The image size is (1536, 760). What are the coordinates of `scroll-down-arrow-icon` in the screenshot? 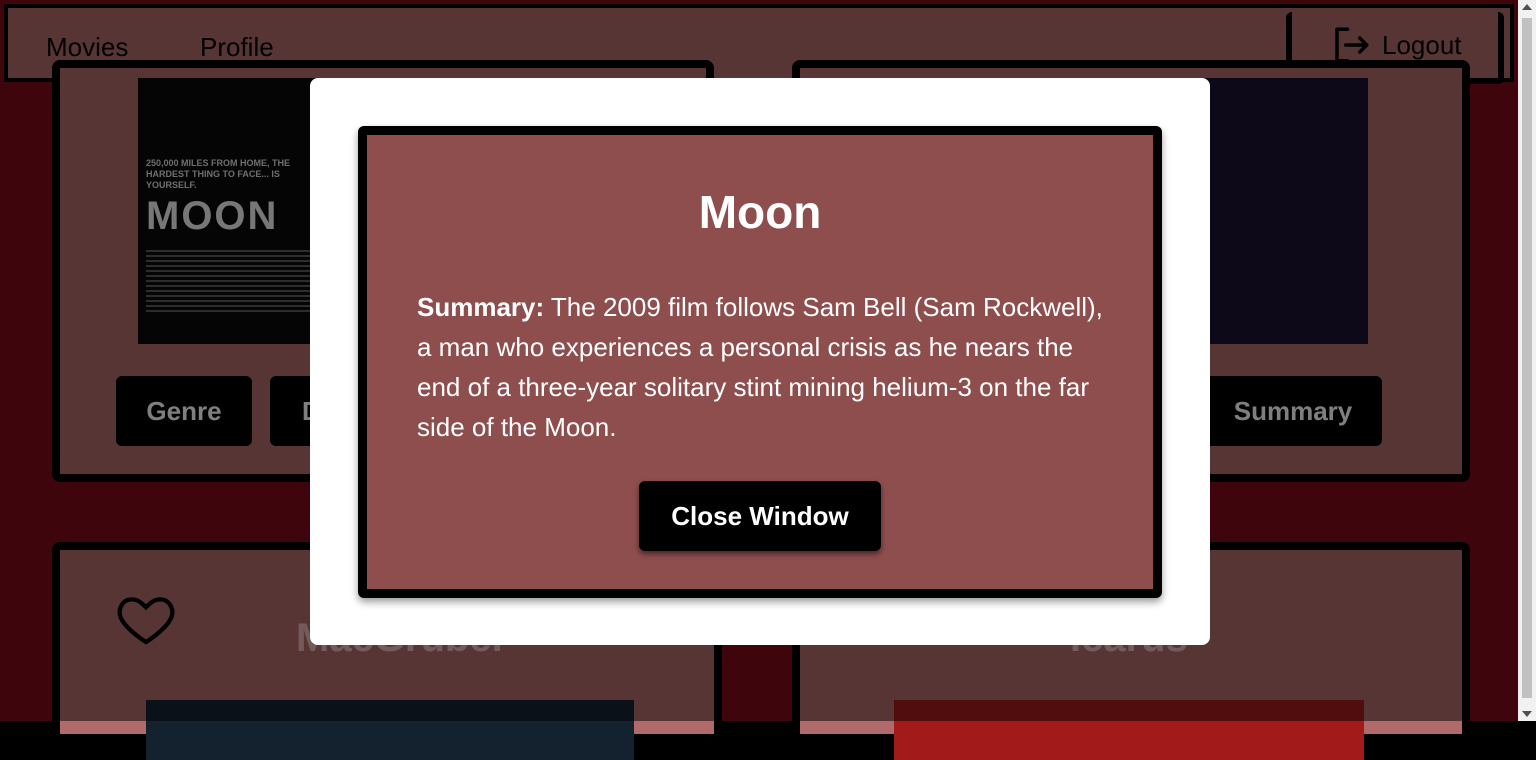 It's located at (1527, 714).